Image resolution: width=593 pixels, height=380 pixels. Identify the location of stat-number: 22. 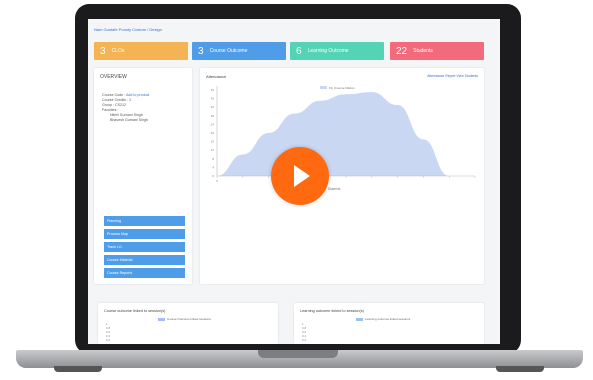
(402, 51).